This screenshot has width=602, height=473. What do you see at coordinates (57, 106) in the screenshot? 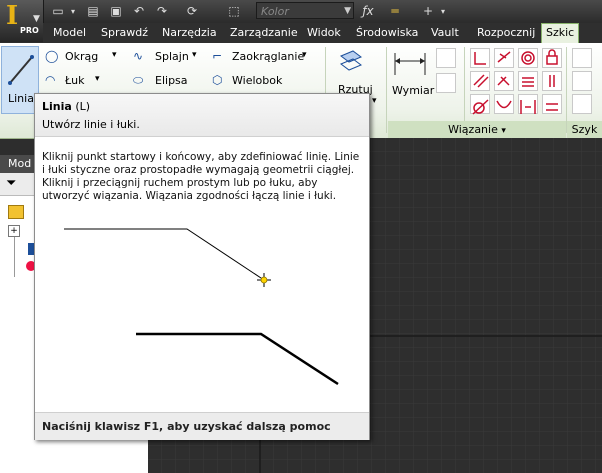
I see `tooltip-title-text: Linia` at bounding box center [57, 106].